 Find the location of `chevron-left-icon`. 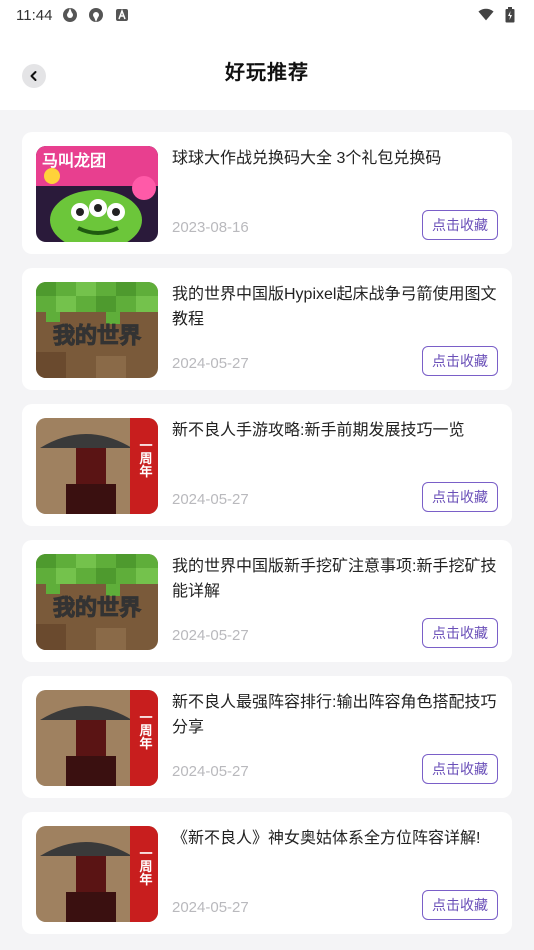

chevron-left-icon is located at coordinates (33, 76).